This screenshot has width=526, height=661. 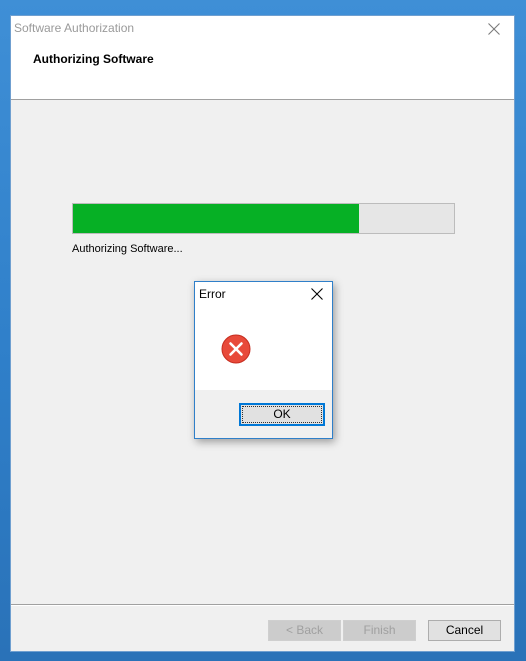 What do you see at coordinates (236, 349) in the screenshot?
I see `error-icon` at bounding box center [236, 349].